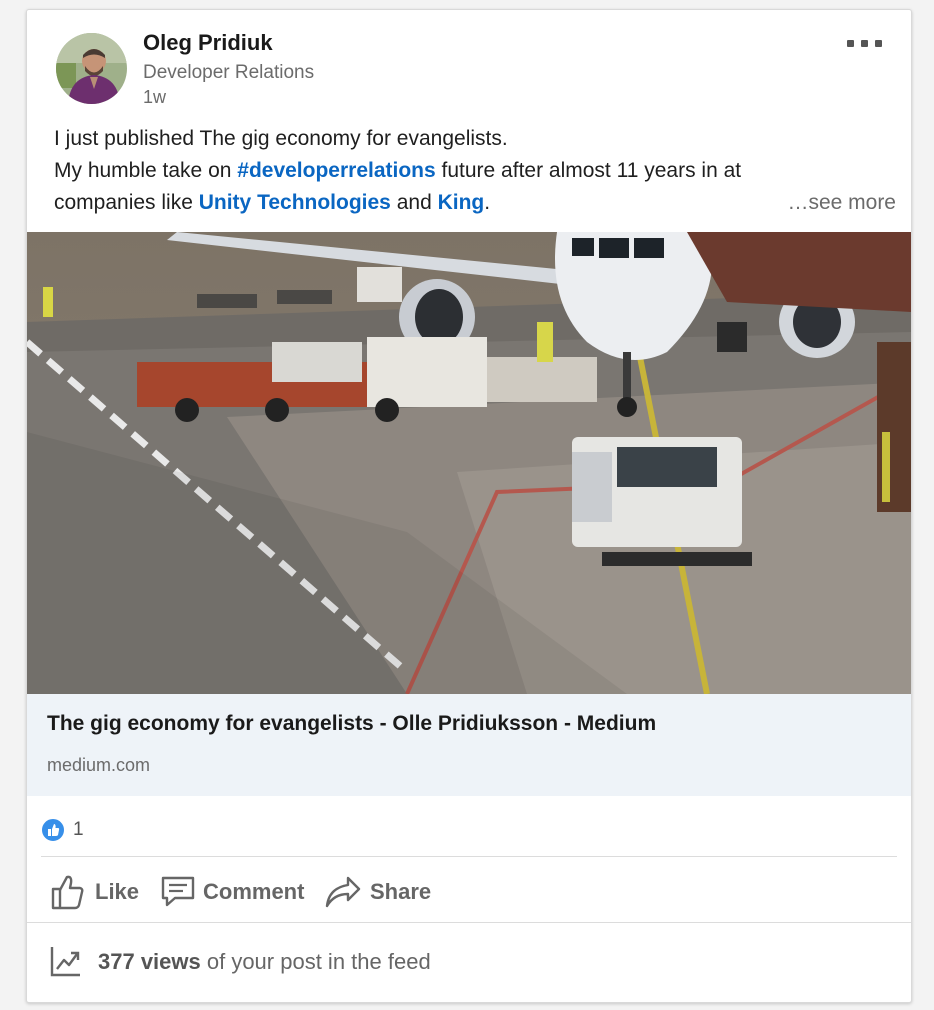  What do you see at coordinates (178, 891) in the screenshot?
I see `comment-icon` at bounding box center [178, 891].